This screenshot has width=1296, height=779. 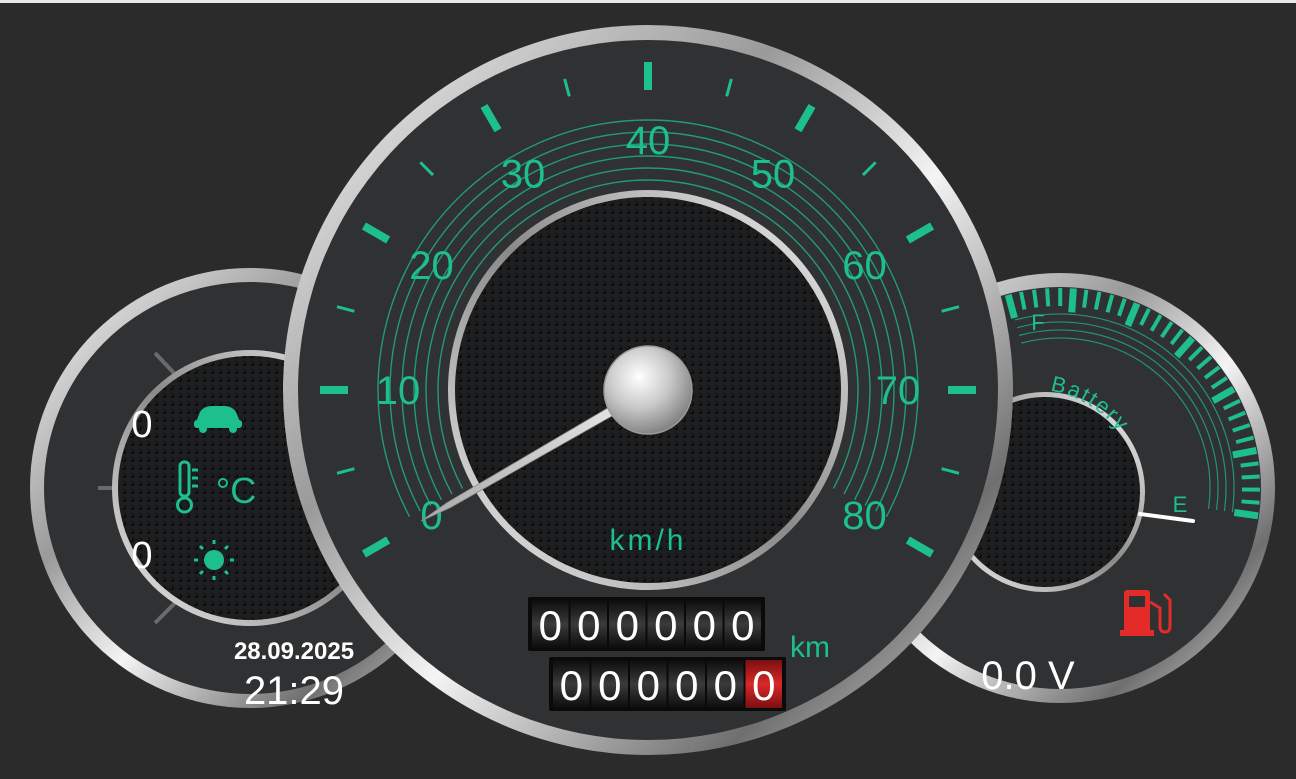 I want to click on speed-label: 70, so click(x=898, y=391).